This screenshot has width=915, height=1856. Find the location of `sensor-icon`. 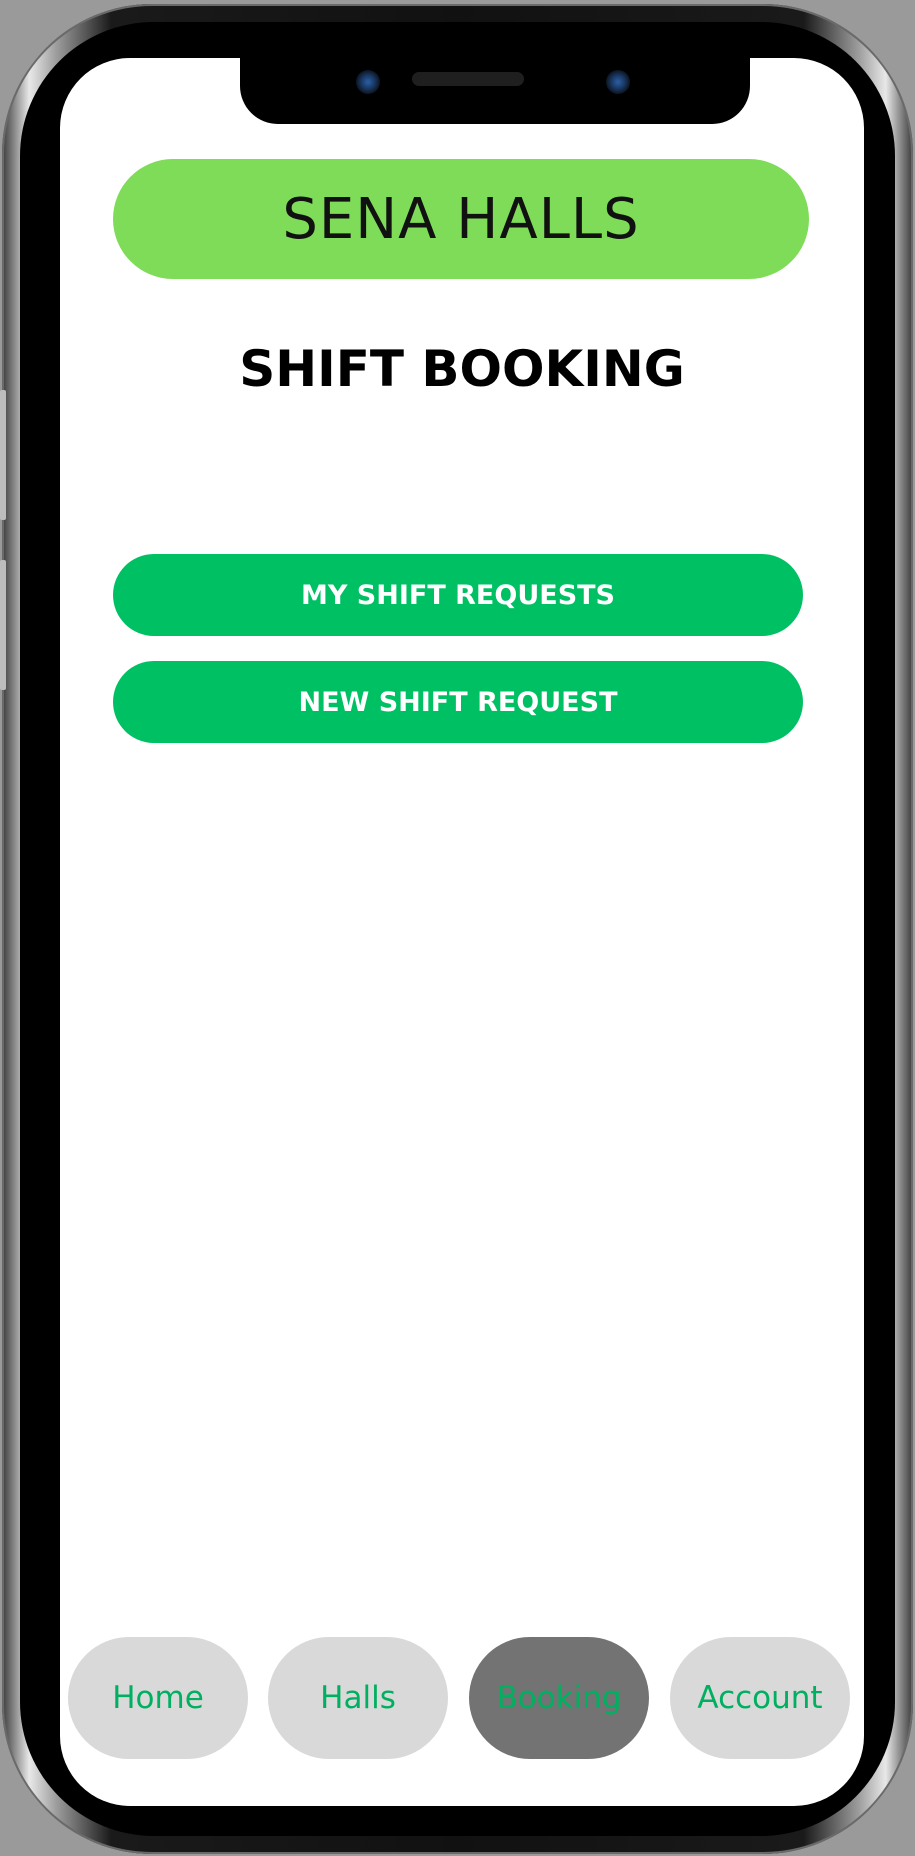

sensor-icon is located at coordinates (618, 82).